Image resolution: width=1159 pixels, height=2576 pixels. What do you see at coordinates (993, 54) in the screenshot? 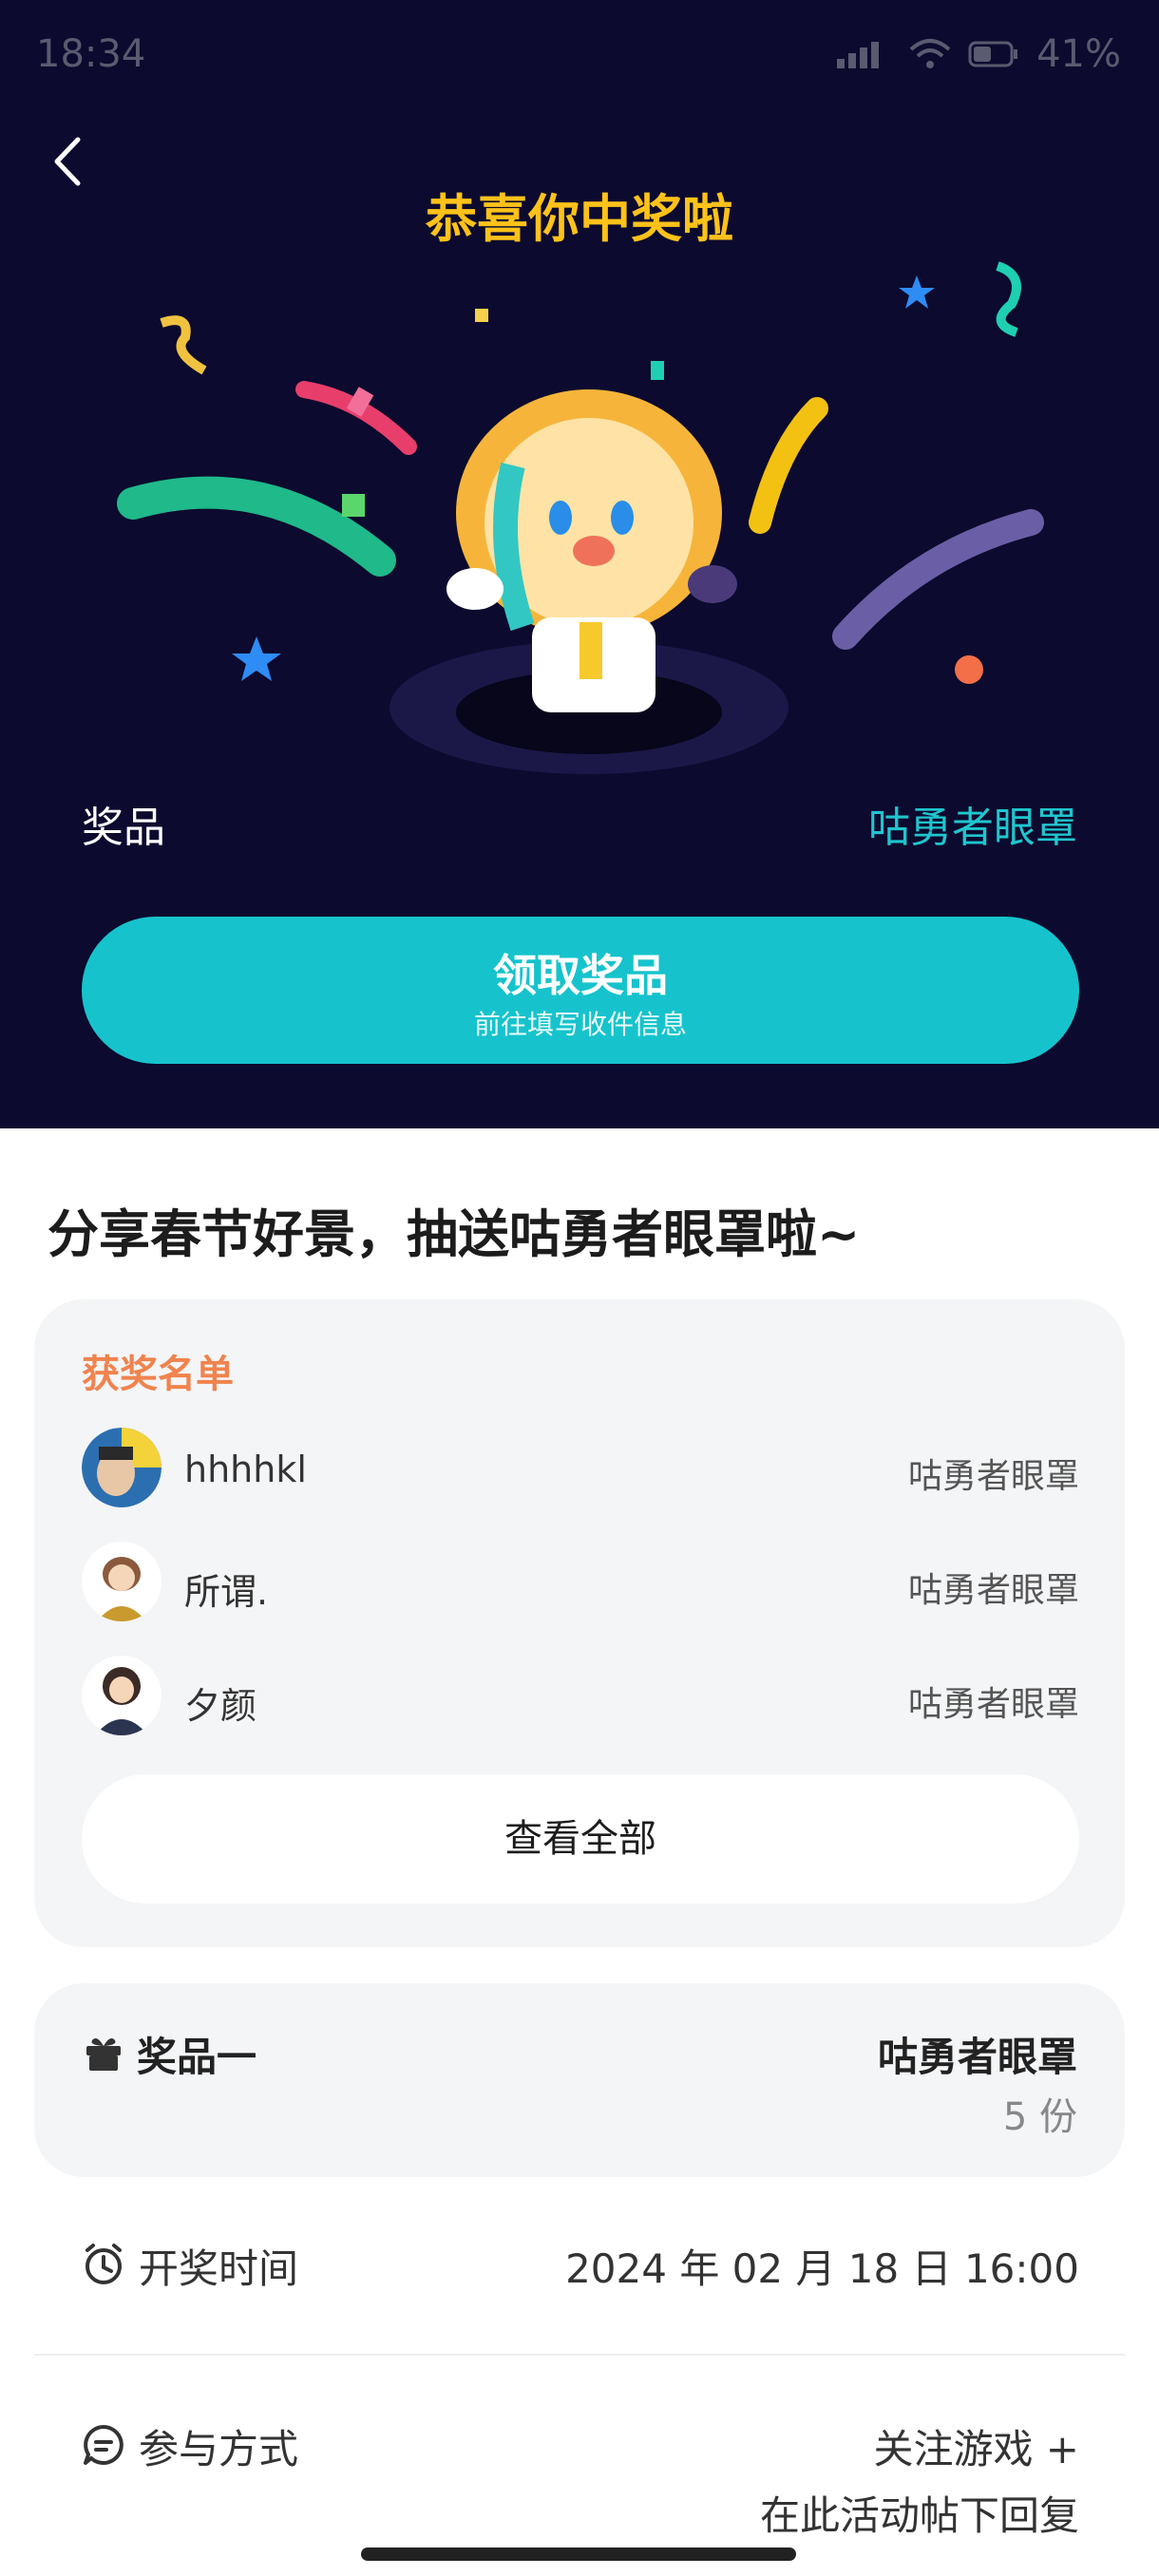
I see `battery-icon` at bounding box center [993, 54].